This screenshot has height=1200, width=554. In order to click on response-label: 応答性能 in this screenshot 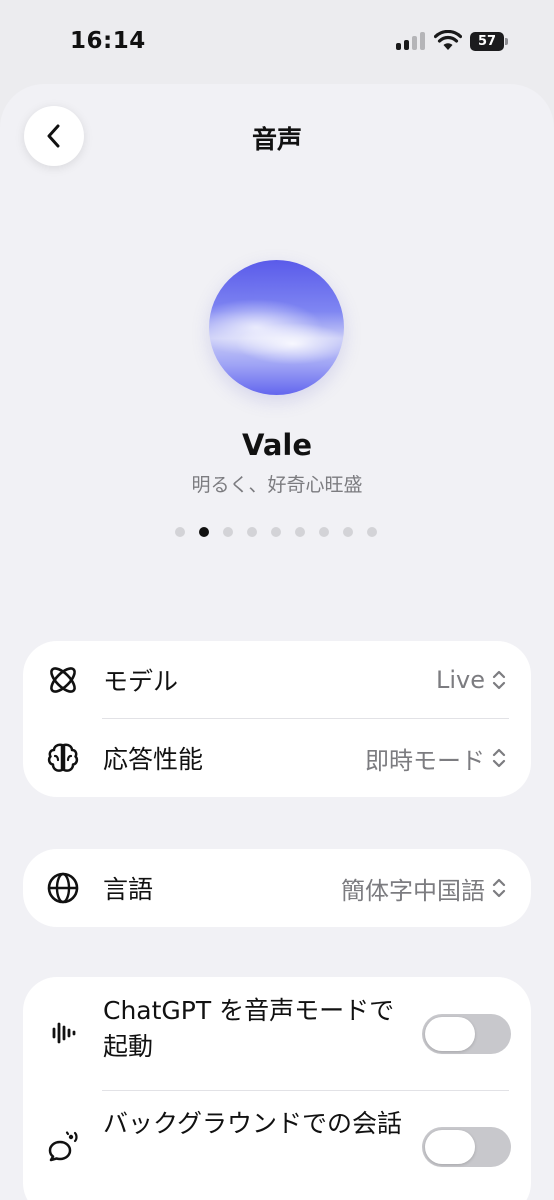, I will do `click(153, 759)`.